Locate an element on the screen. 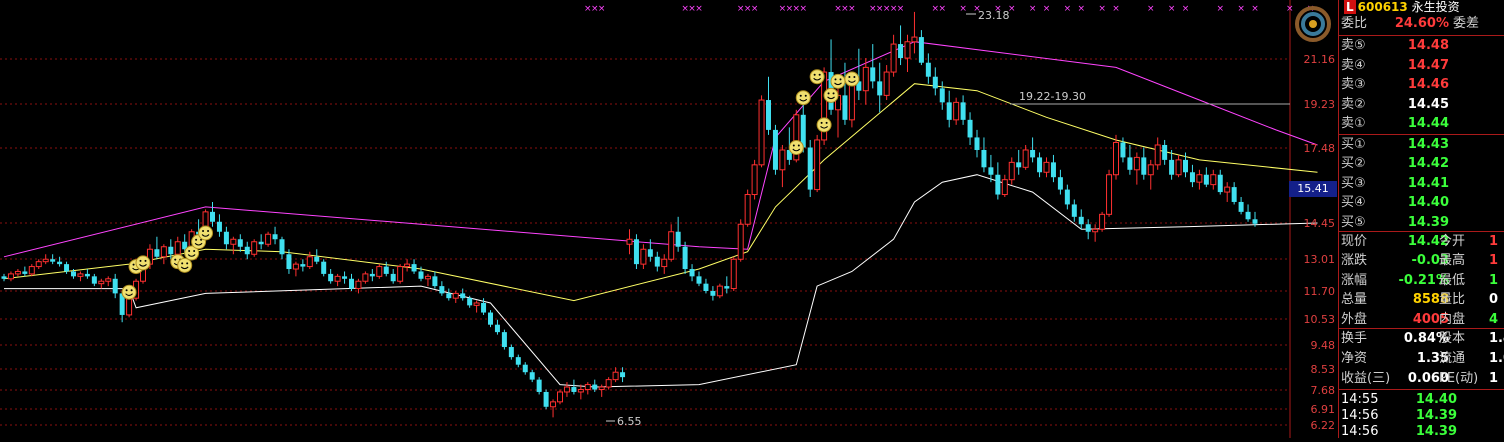 Image resolution: width=1504 pixels, height=442 pixels. stat-row: 涨跌 -0.03 最高 1 is located at coordinates (1421, 261).